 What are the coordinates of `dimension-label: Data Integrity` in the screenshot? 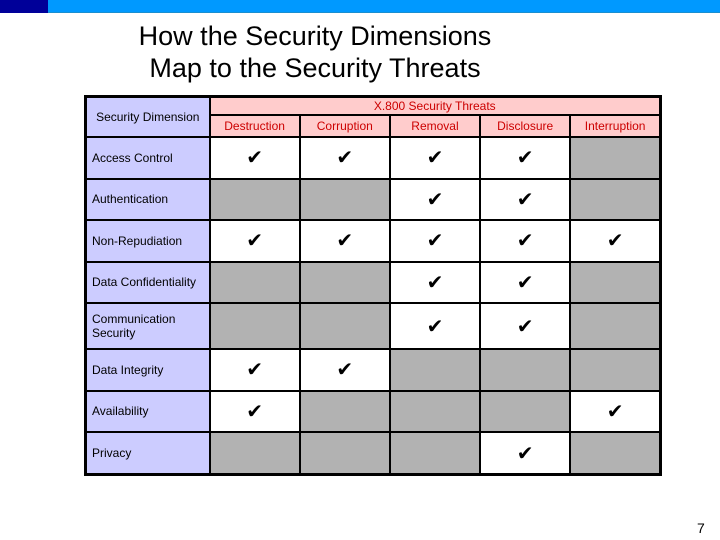 It's located at (147, 370).